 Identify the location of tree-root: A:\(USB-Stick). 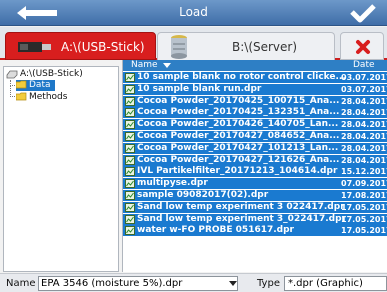
(44, 74).